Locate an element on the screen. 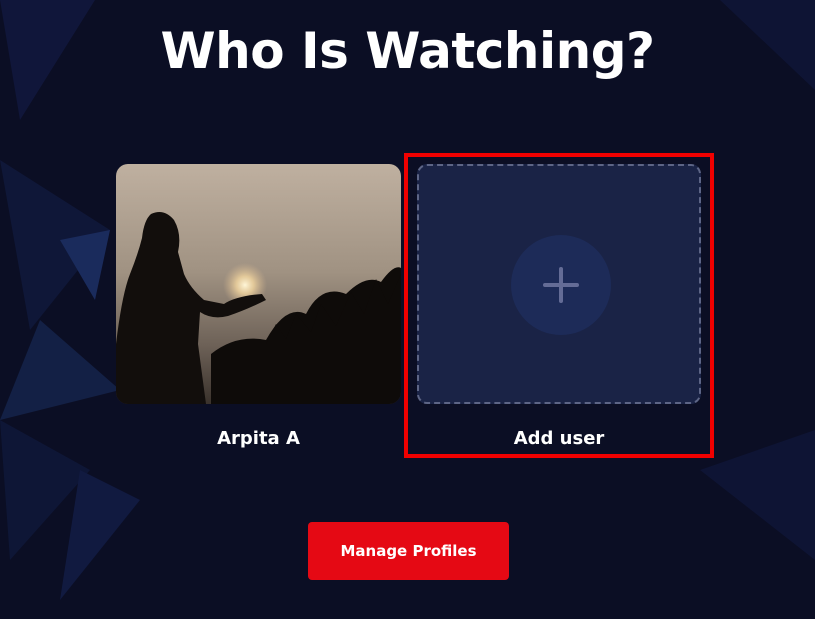 This screenshot has width=815, height=619. profile-card is located at coordinates (258, 284).